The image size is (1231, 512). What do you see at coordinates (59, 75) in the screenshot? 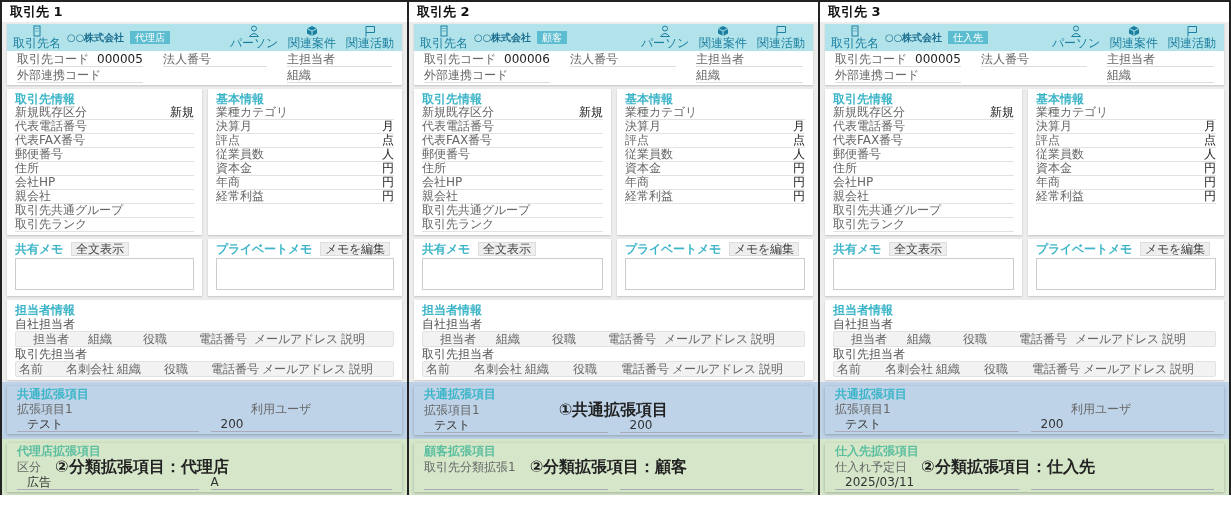
I see `field-label: 外部連携コード` at bounding box center [59, 75].